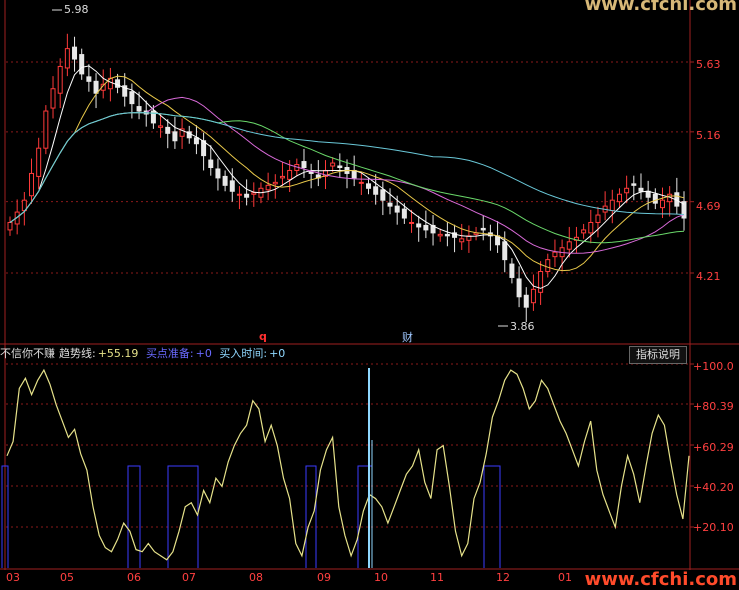  What do you see at coordinates (713, 487) in the screenshot?
I see `indicator-tick-label: +40.20` at bounding box center [713, 487].